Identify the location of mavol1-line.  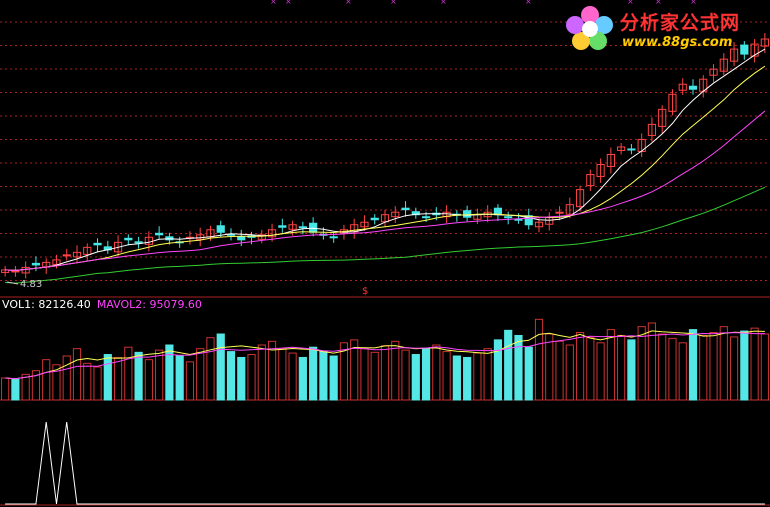
(385, 355).